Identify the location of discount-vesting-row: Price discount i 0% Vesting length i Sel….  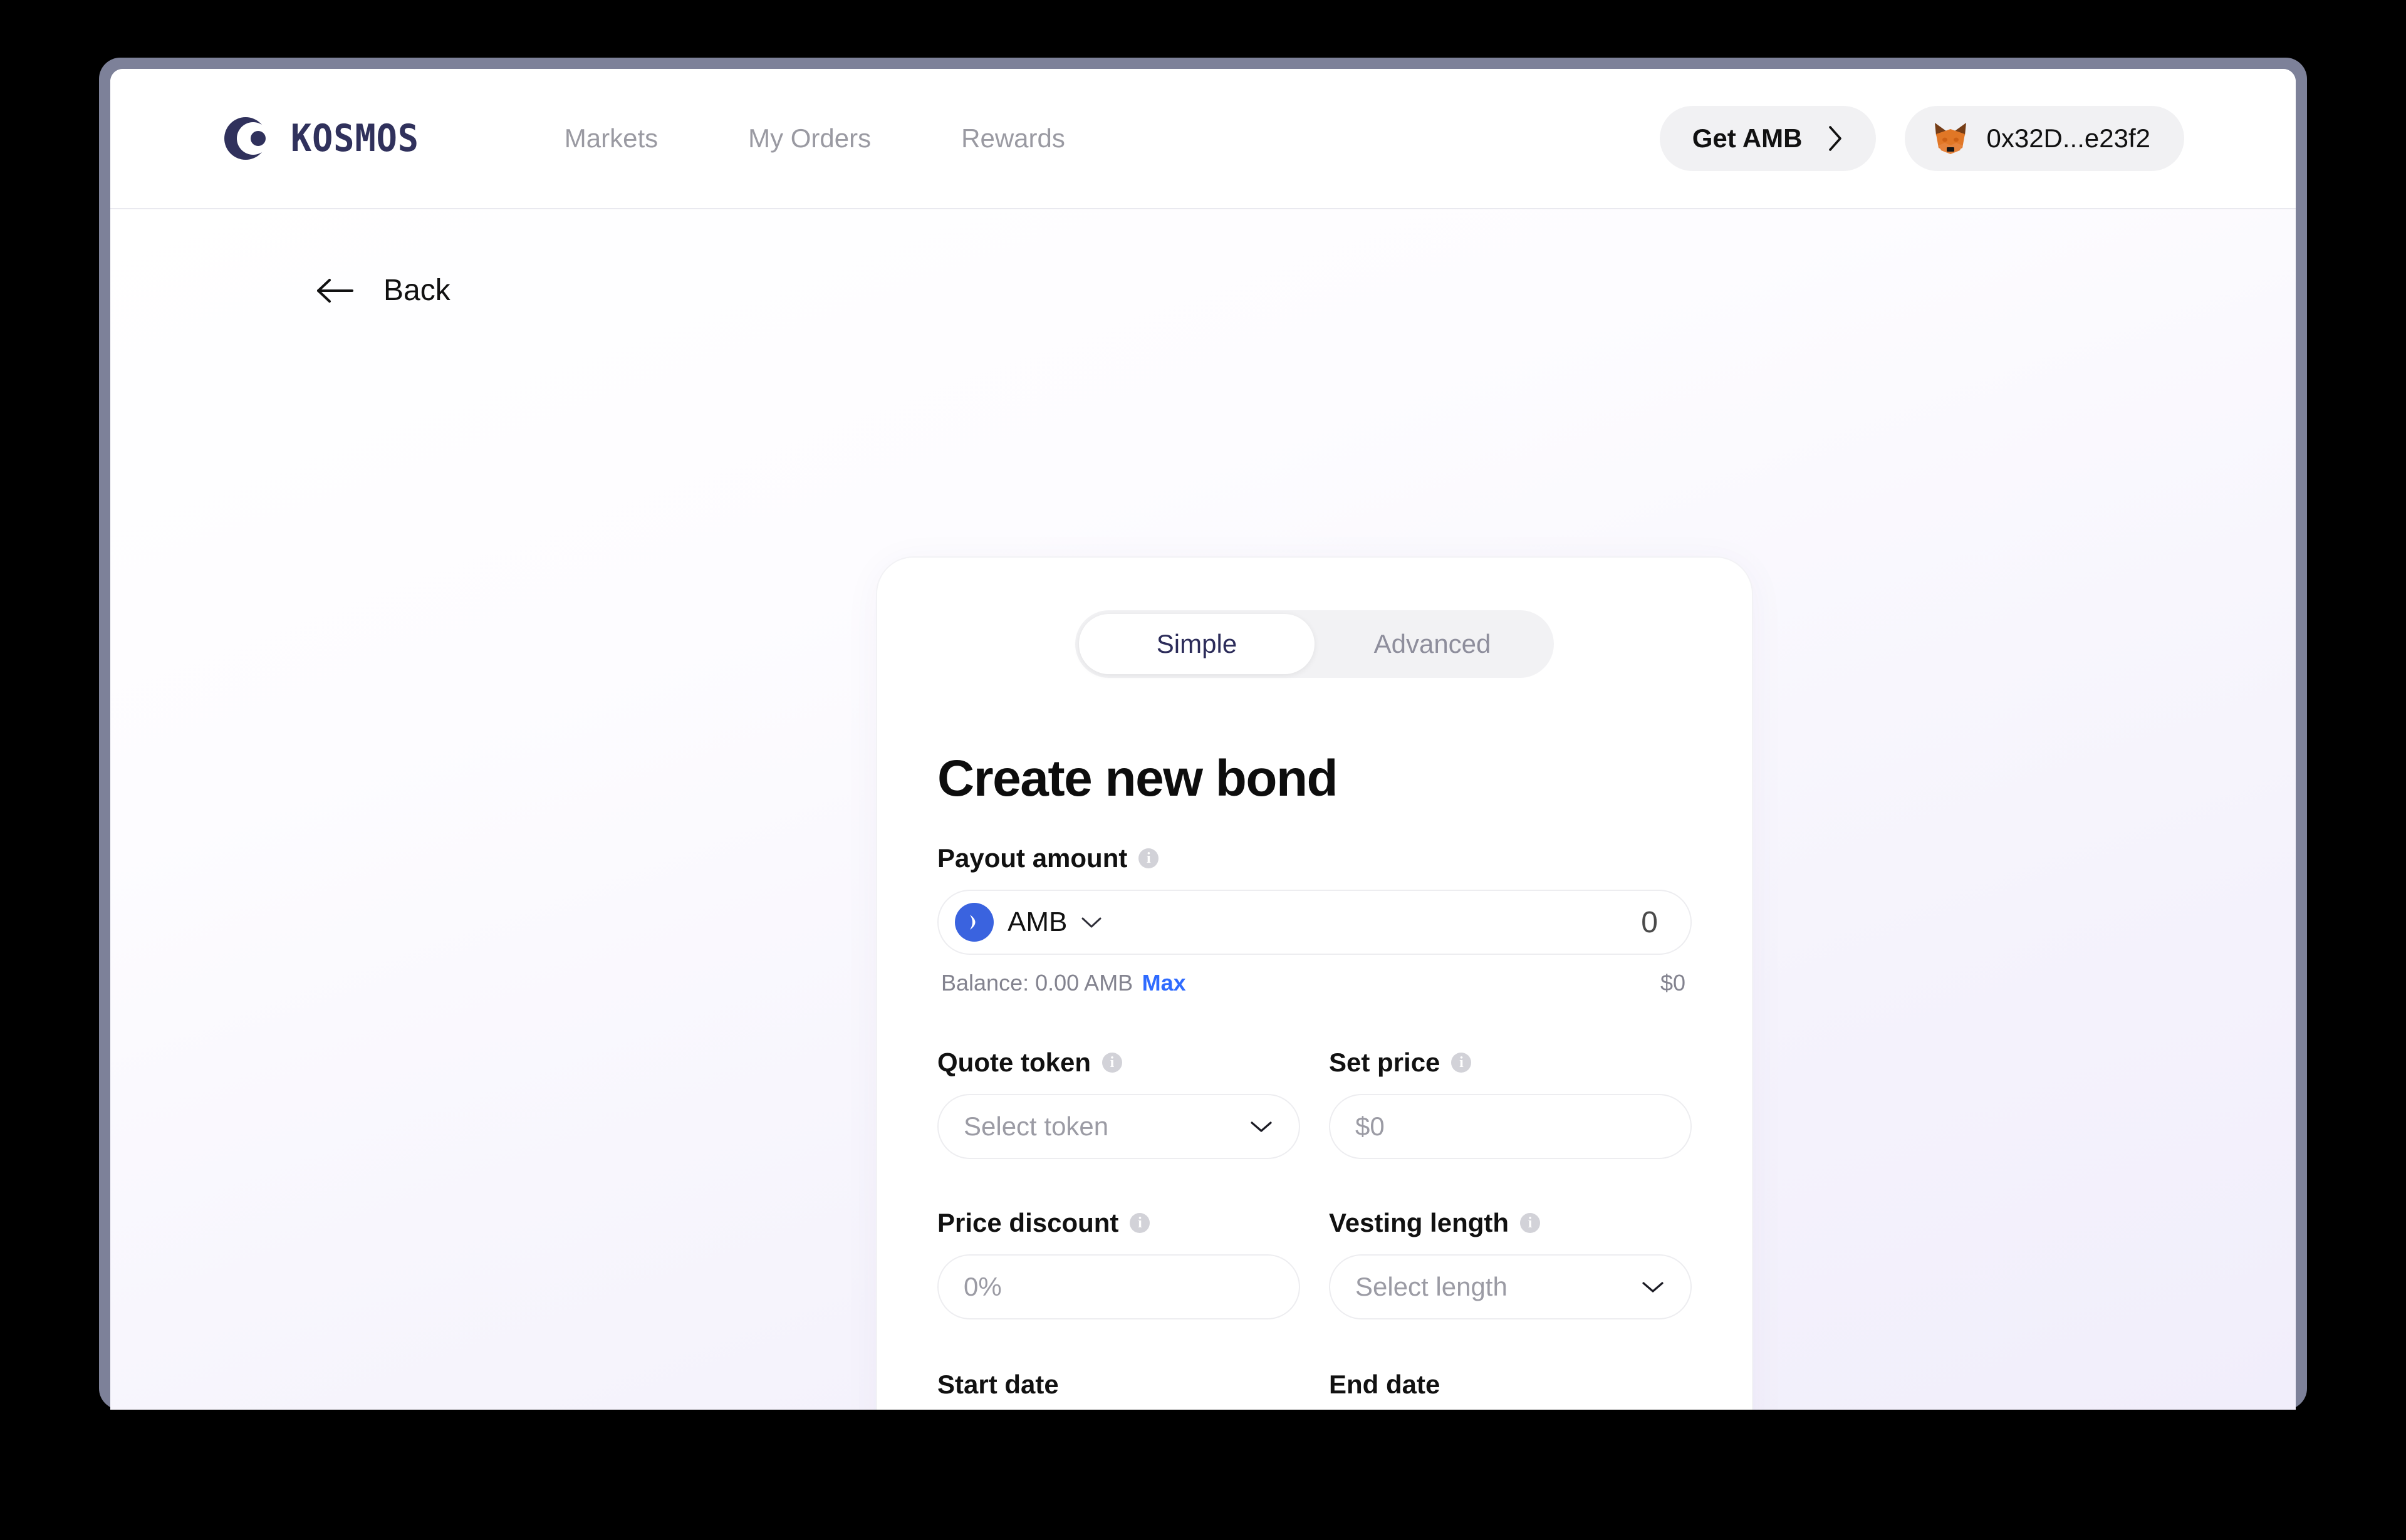
(1315, 1263).